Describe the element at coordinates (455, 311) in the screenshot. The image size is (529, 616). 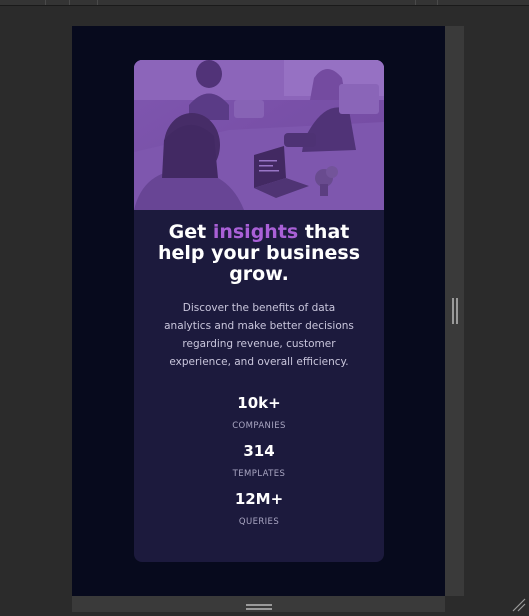
I see `grip-vertical-icon` at that location.